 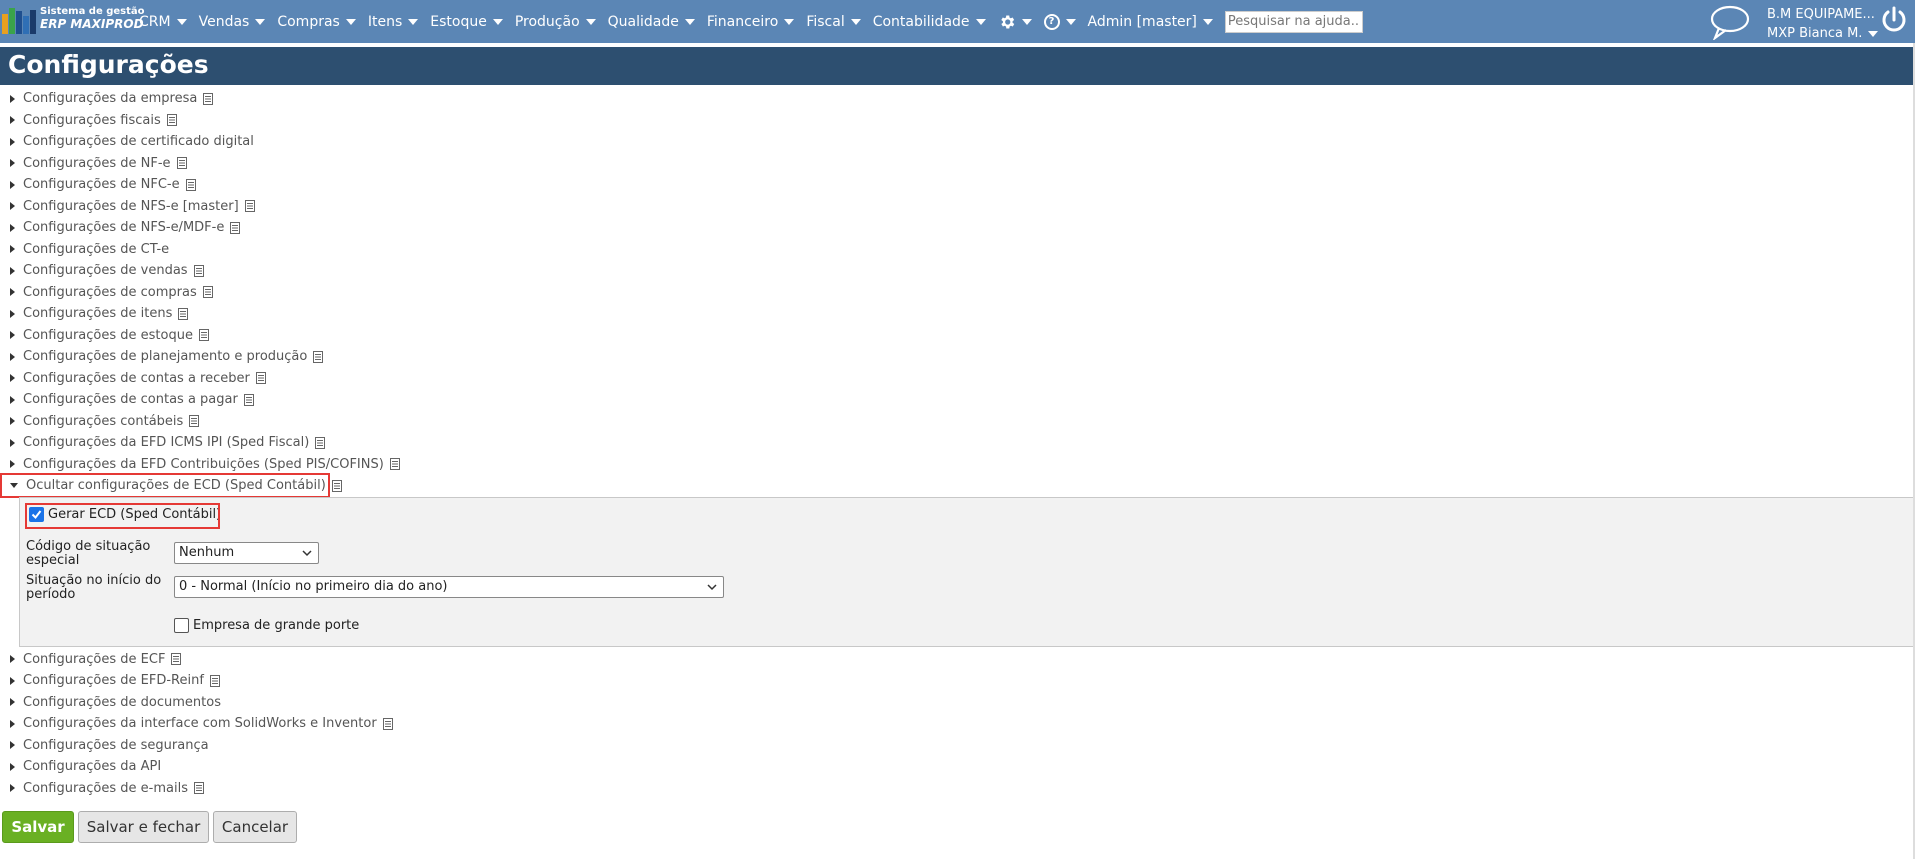 I want to click on settings-section-row: Configurações de vendas, so click(x=957, y=271).